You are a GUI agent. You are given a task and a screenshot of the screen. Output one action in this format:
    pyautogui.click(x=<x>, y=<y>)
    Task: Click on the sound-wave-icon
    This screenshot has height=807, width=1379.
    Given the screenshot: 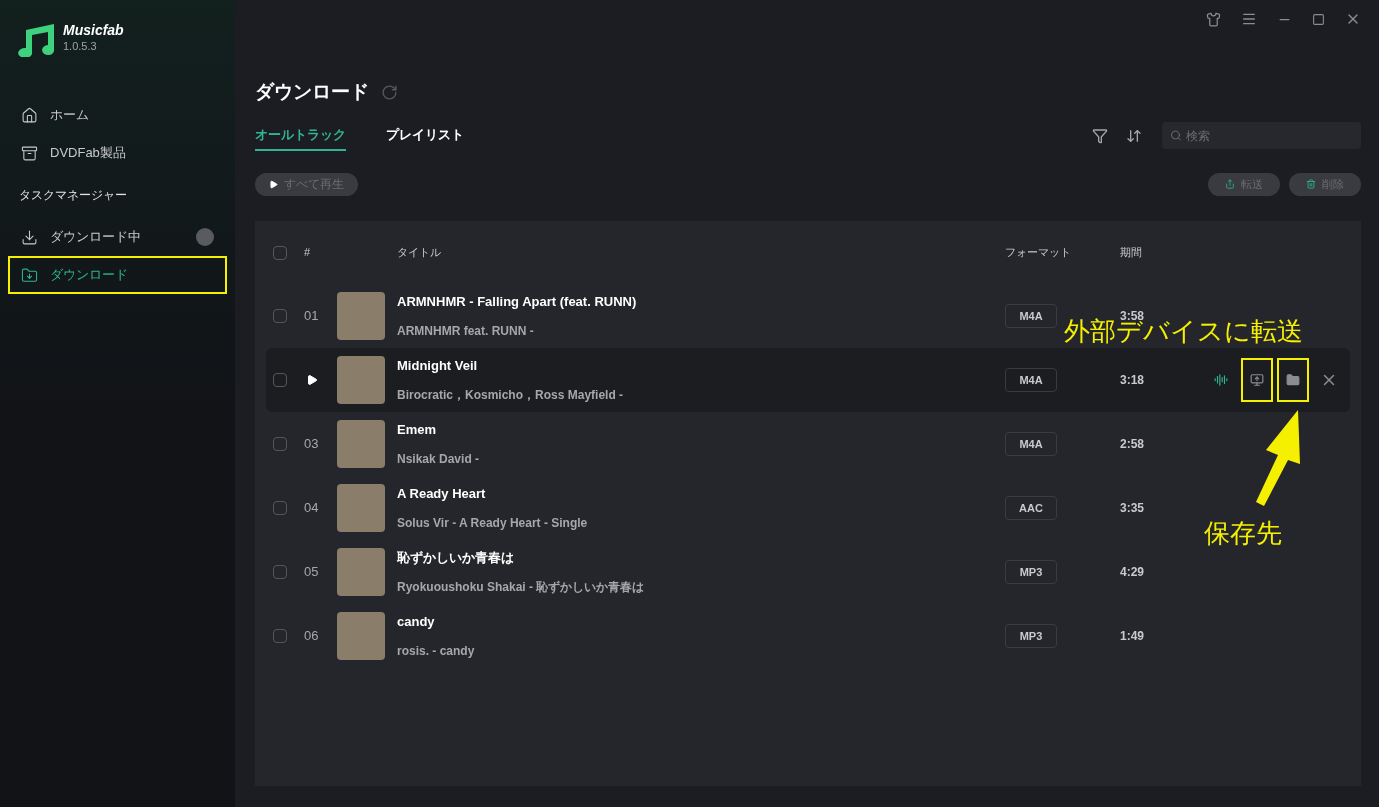 What is the action you would take?
    pyautogui.click(x=1221, y=379)
    